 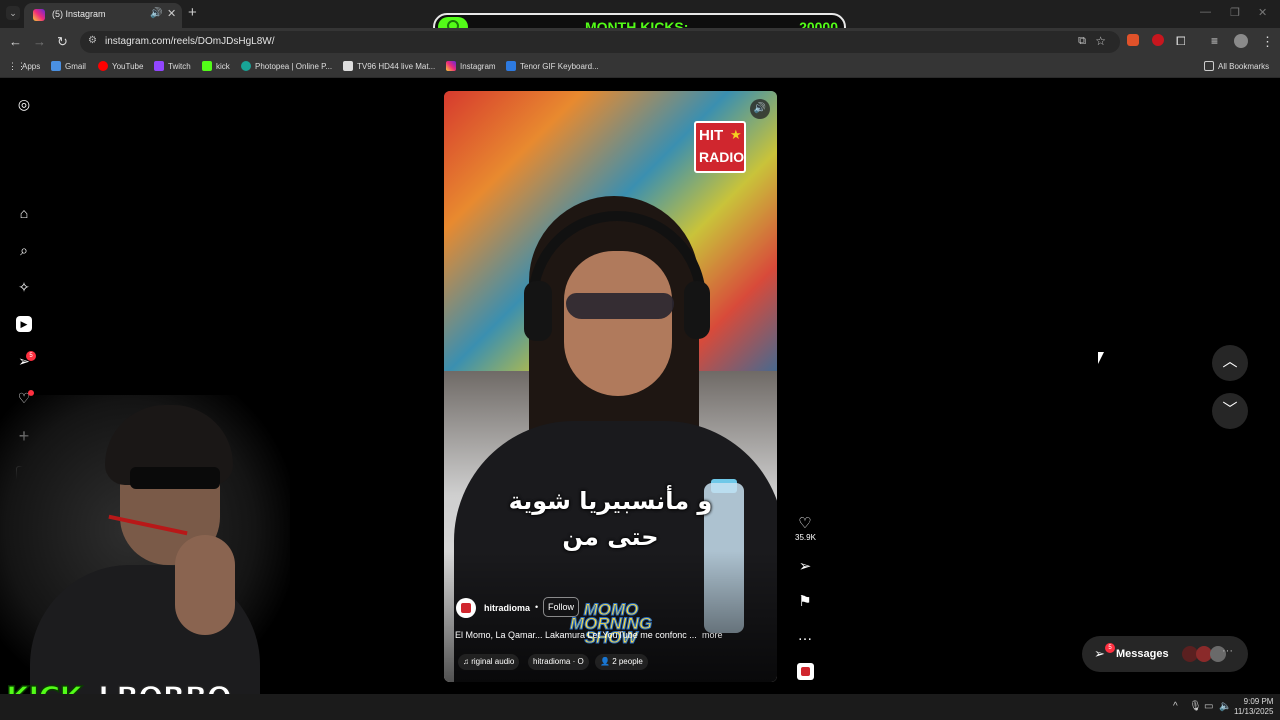 What do you see at coordinates (348, 66) in the screenshot?
I see `tv96-icon` at bounding box center [348, 66].